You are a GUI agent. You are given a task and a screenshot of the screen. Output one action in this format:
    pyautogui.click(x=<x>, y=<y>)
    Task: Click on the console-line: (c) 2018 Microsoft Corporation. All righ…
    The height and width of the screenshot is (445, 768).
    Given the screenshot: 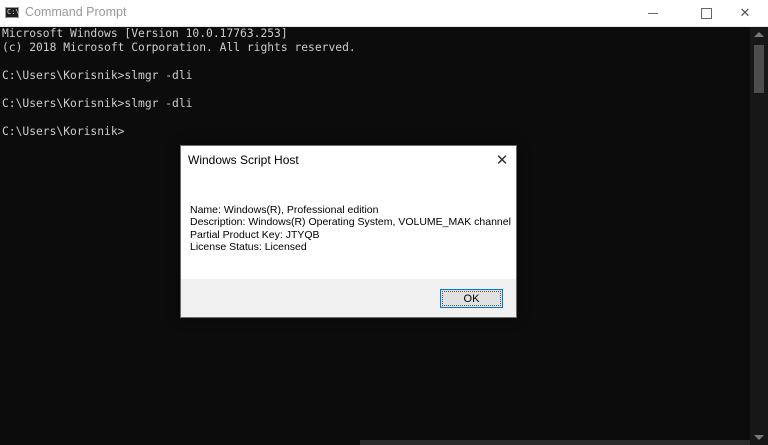 What is the action you would take?
    pyautogui.click(x=179, y=47)
    